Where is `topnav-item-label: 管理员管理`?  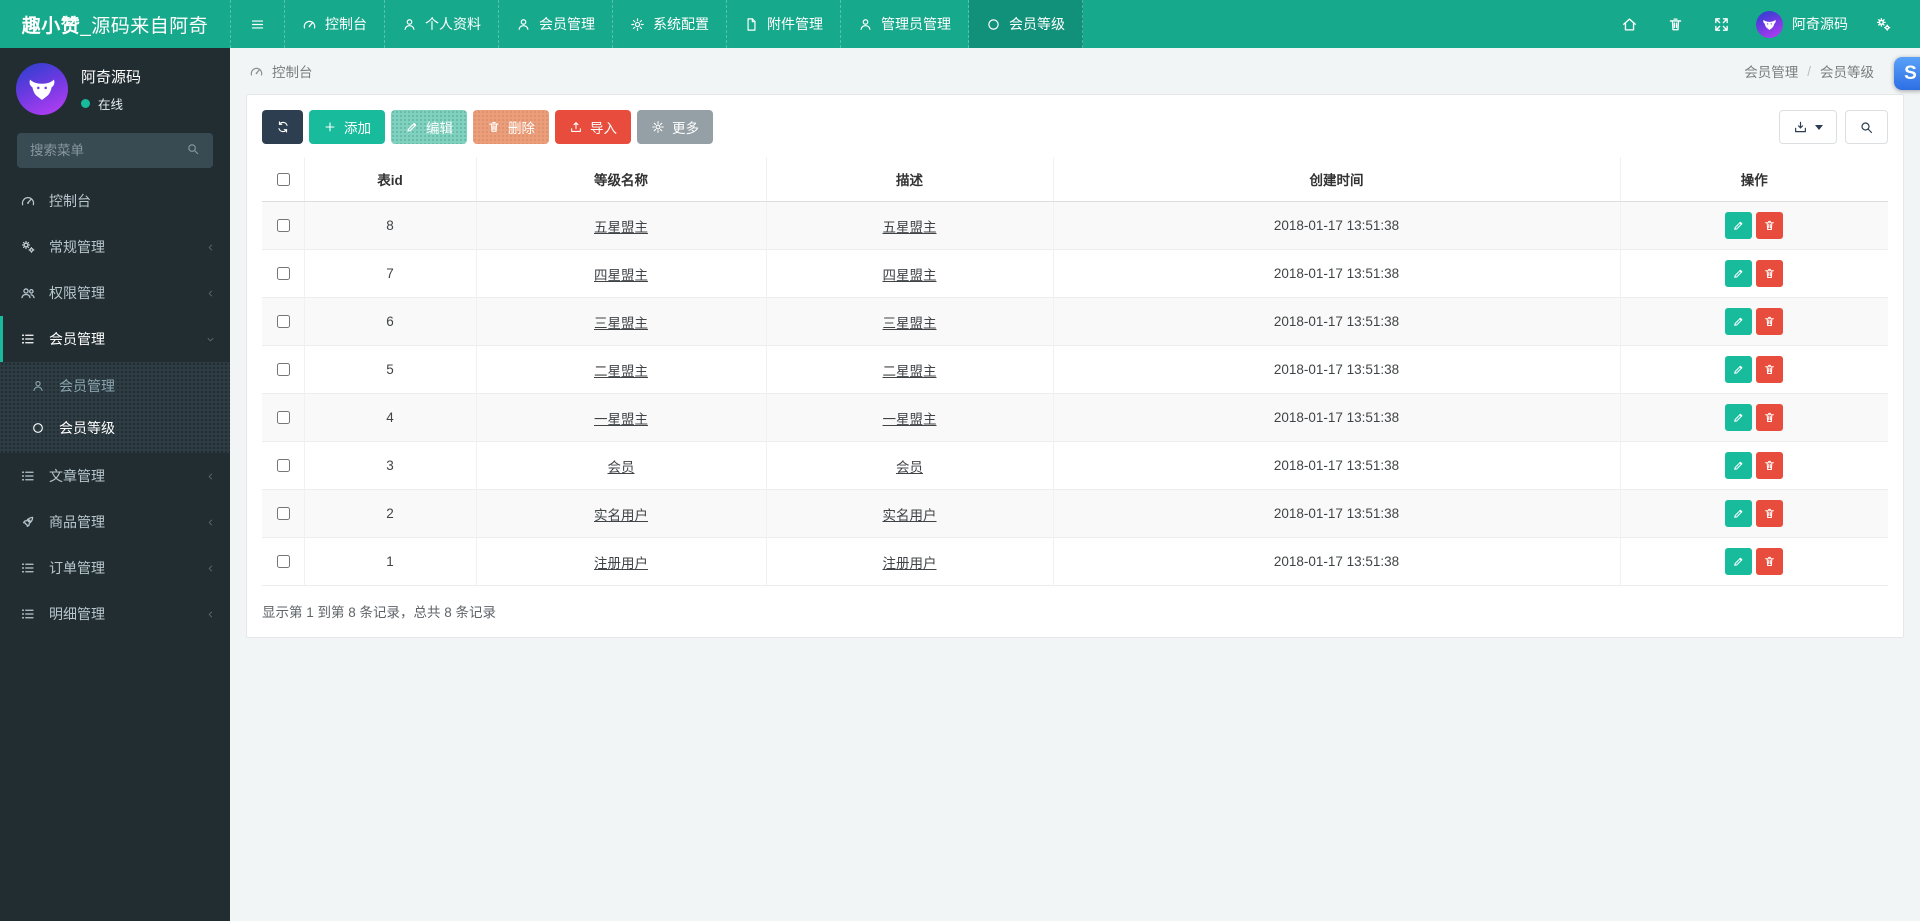
topnav-item-label: 管理员管理 is located at coordinates (916, 24).